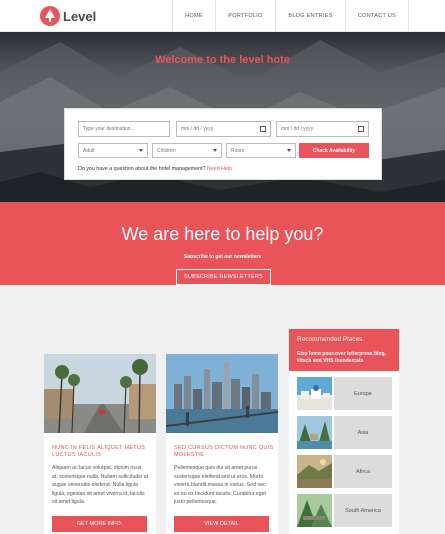 Image resolution: width=445 pixels, height=534 pixels. Describe the element at coordinates (297, 129) in the screenshot. I see `checkout-date-value: mm / dd / yyyy` at that location.